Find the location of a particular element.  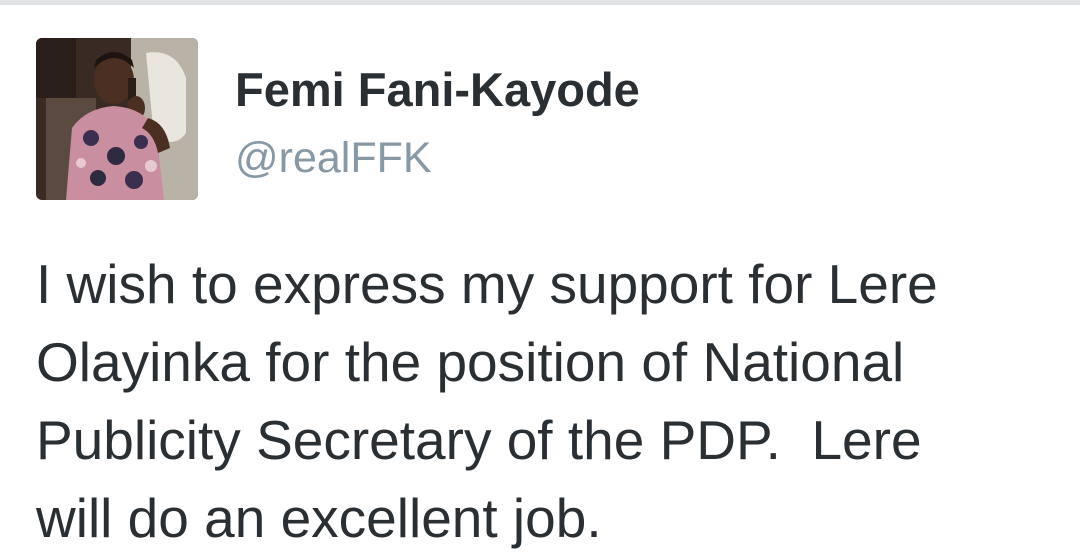

tweet-text-line: Olayinka for the position of National is located at coordinates (470, 362).